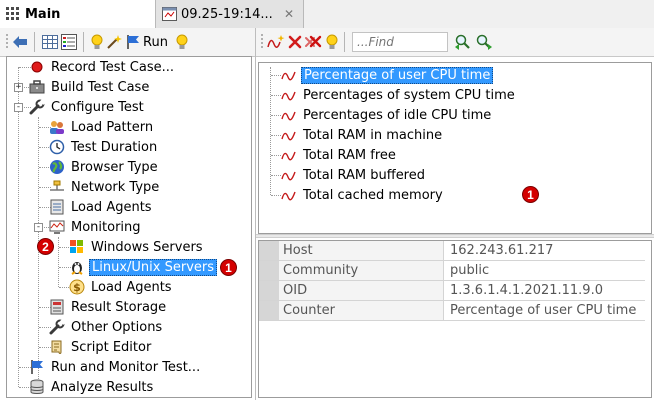  Describe the element at coordinates (133, 42) in the screenshot. I see `run-flag-icon` at that location.